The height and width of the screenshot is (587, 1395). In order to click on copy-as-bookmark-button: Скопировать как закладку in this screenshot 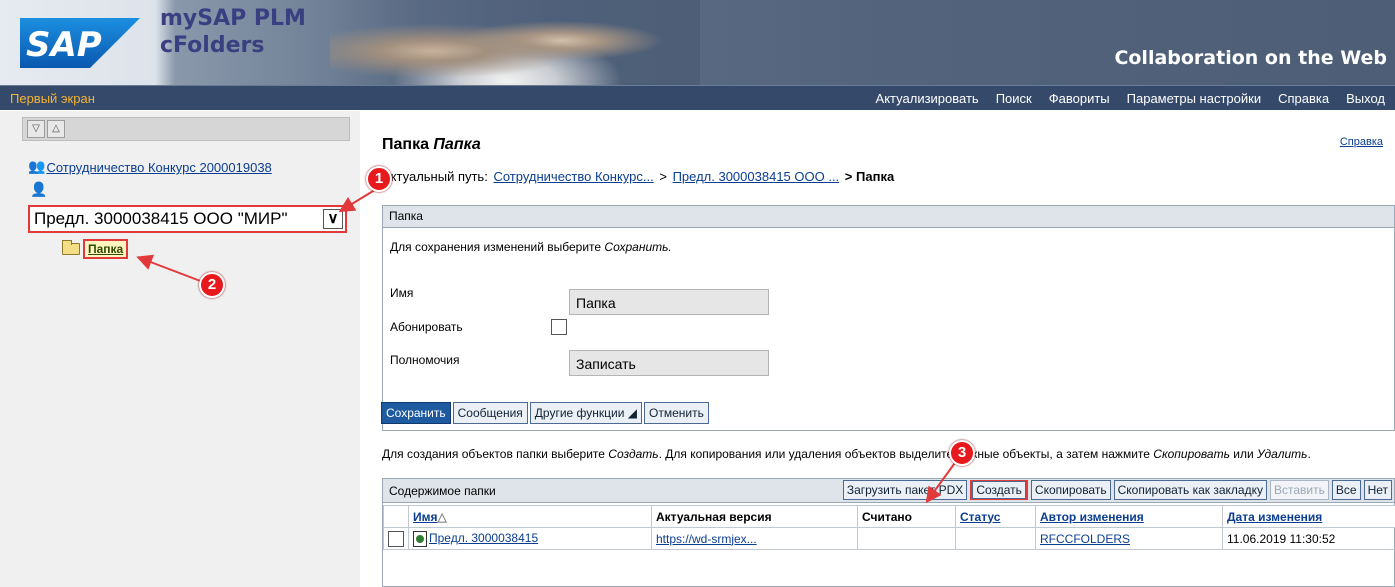, I will do `click(1190, 490)`.